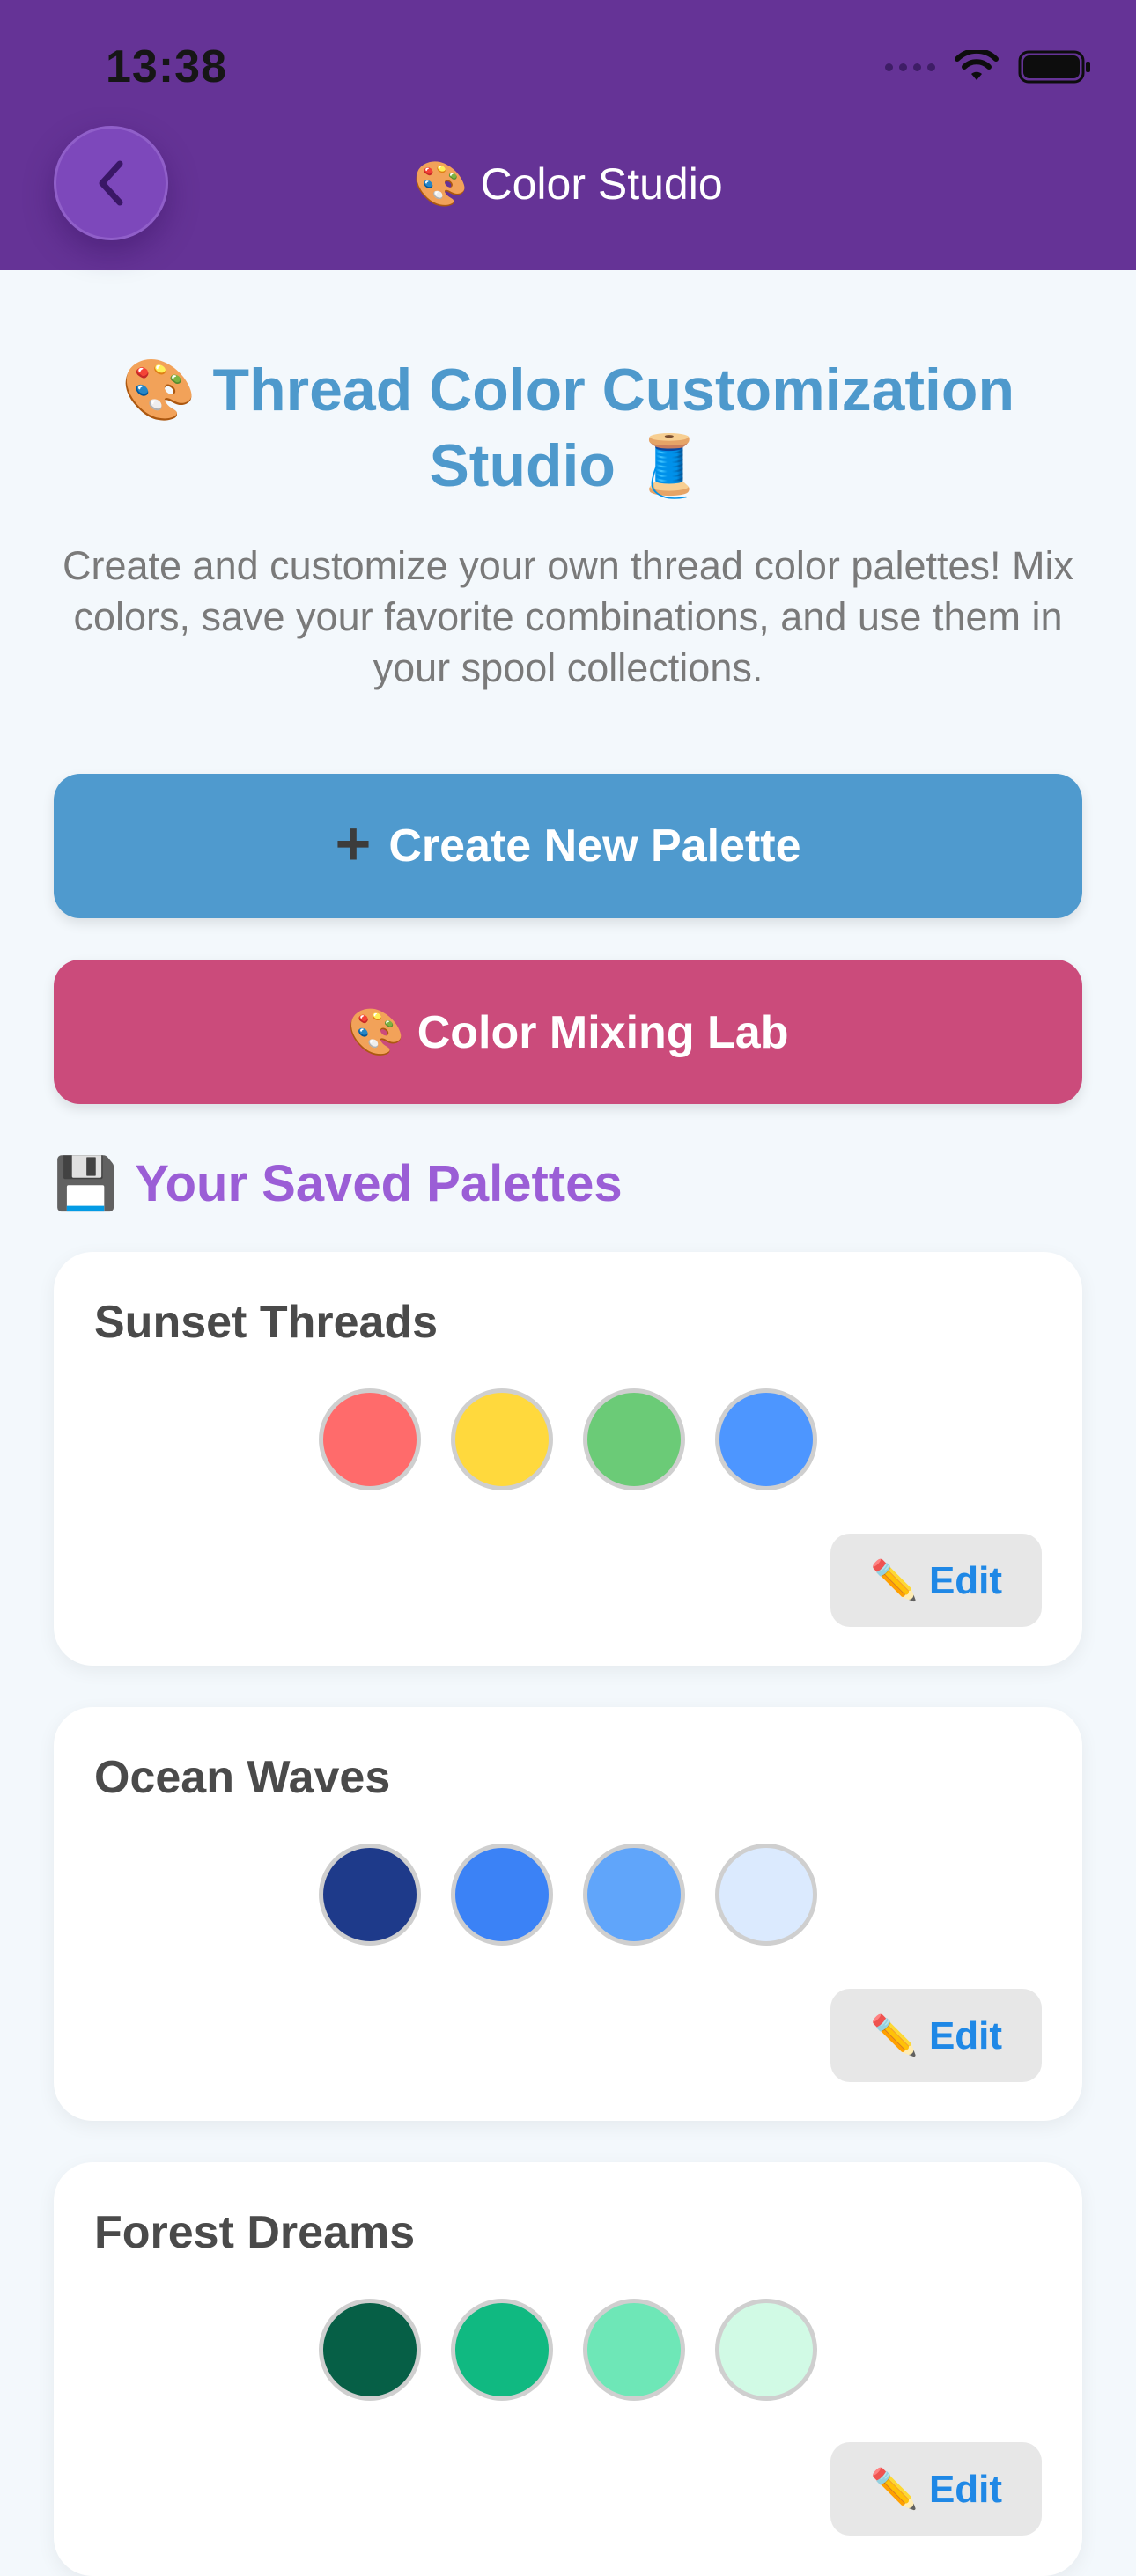 This screenshot has width=1136, height=2576. I want to click on saved-palettes-heading: 💾 Your Saved Palettes, so click(338, 1184).